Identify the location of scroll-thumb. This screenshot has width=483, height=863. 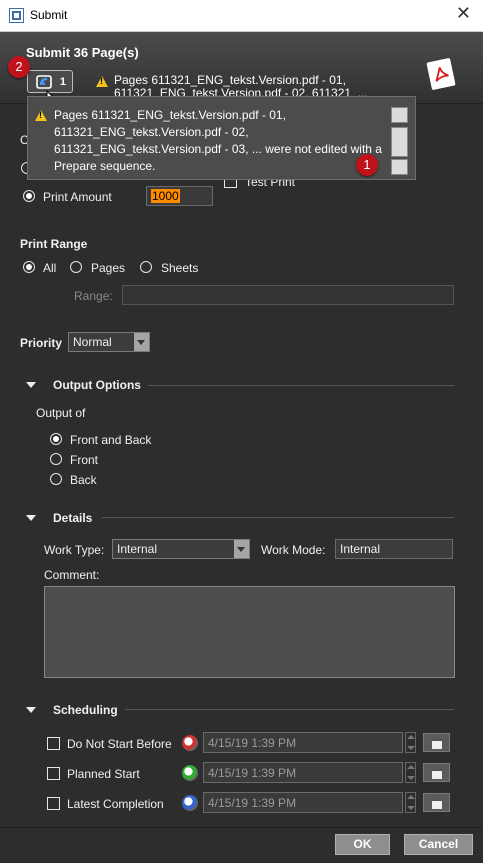
(399, 142).